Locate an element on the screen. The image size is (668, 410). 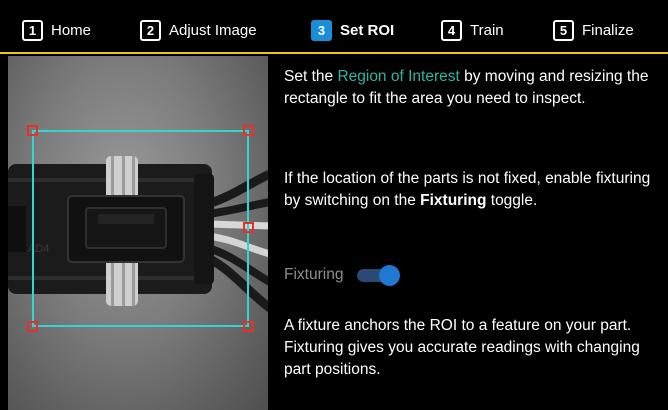
step-home: 1 Home is located at coordinates (56, 30).